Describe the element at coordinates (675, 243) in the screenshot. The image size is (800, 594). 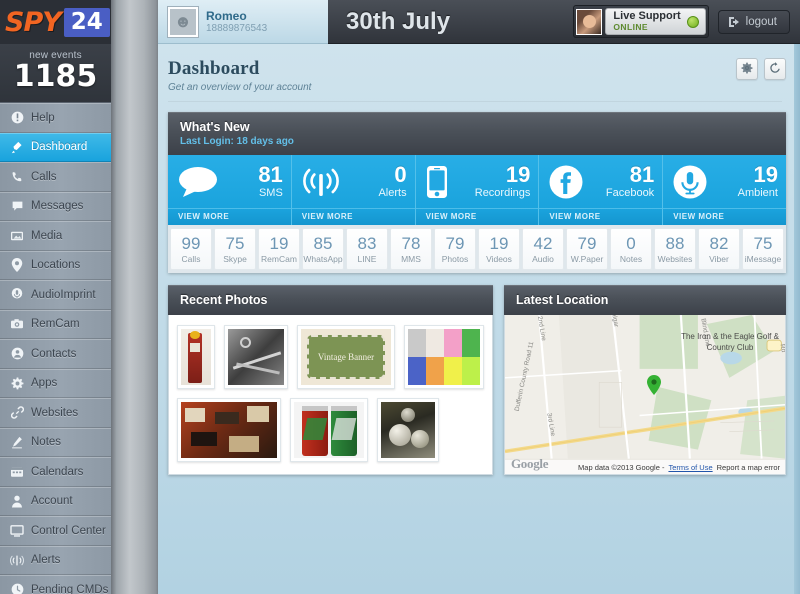
I see `counter-value: 88` at that location.